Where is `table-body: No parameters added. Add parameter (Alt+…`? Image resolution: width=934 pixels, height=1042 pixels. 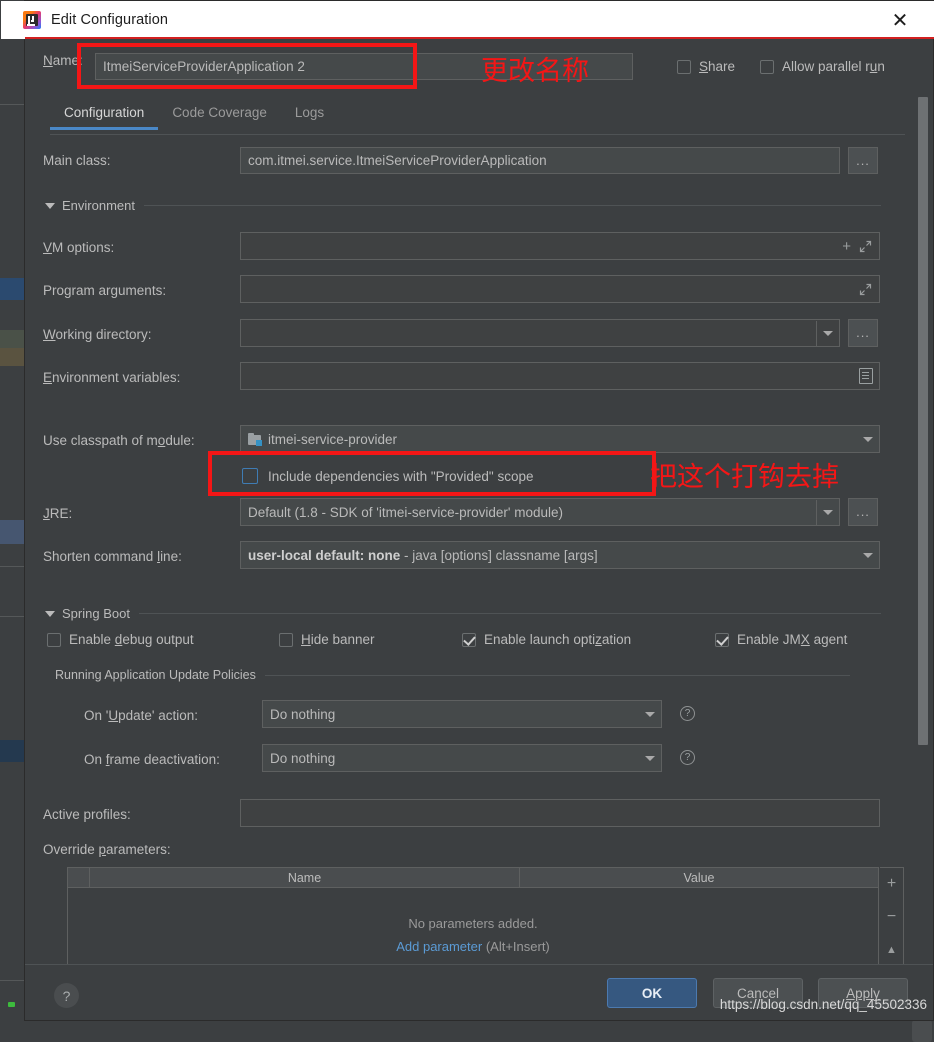
table-body: No parameters added. Add parameter (Alt+… is located at coordinates (473, 927).